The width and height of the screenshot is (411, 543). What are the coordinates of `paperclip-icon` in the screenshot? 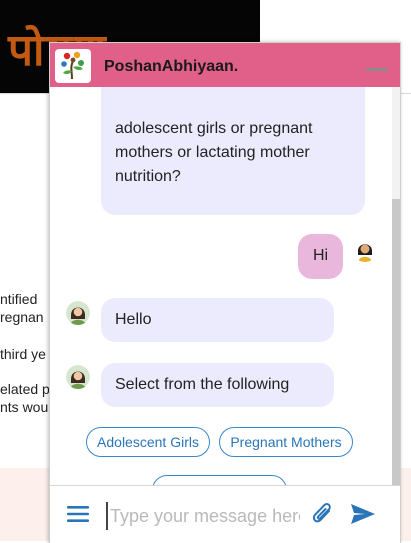 It's located at (323, 514).